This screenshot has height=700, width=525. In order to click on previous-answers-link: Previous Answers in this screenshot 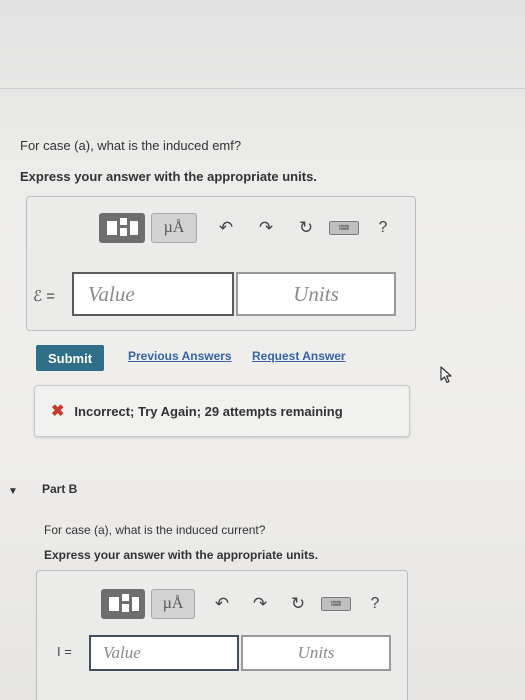, I will do `click(180, 356)`.